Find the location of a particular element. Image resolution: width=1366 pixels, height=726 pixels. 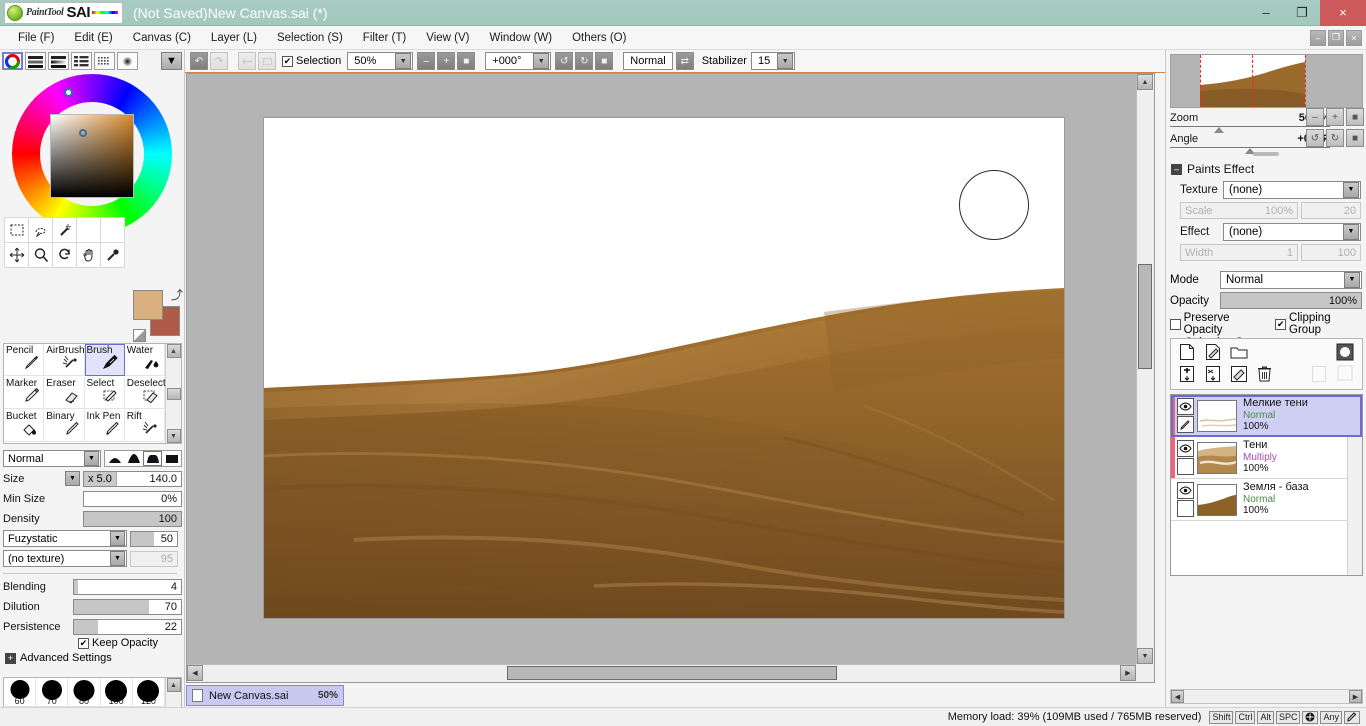

rotate-cw-button: ↻ is located at coordinates (584, 61).